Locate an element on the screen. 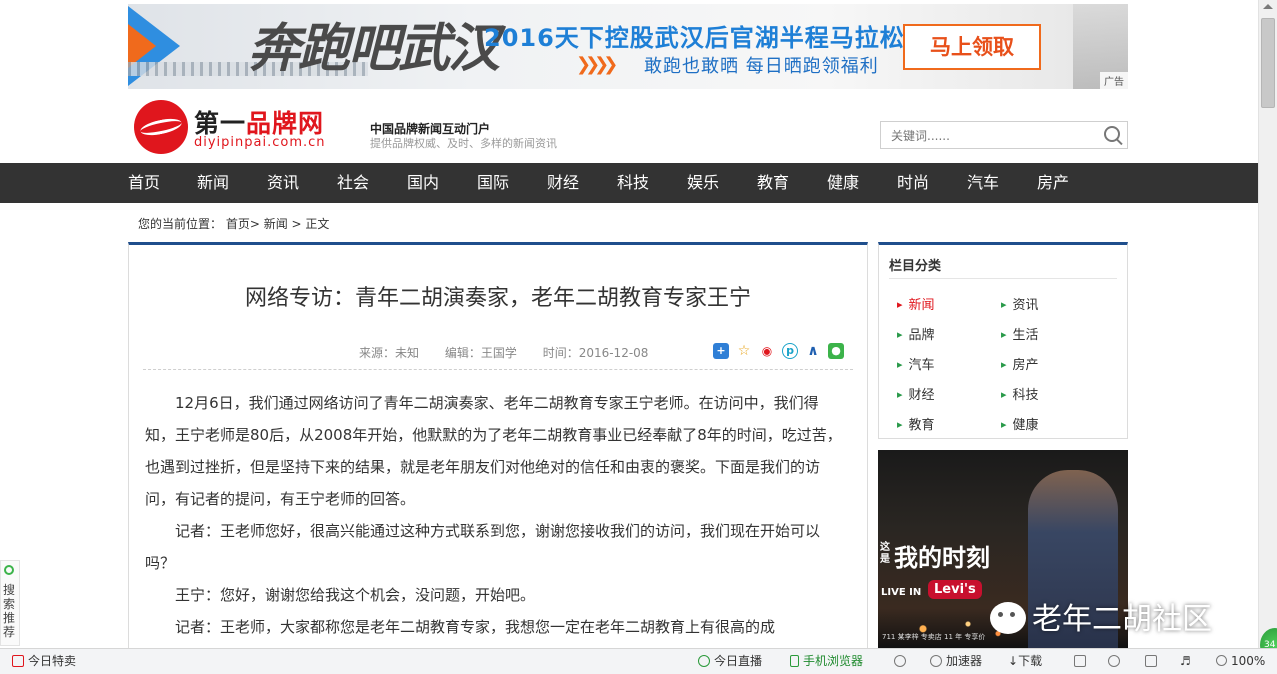 The height and width of the screenshot is (674, 1277). watermark-text: 老年二胡社区 is located at coordinates (1122, 619).